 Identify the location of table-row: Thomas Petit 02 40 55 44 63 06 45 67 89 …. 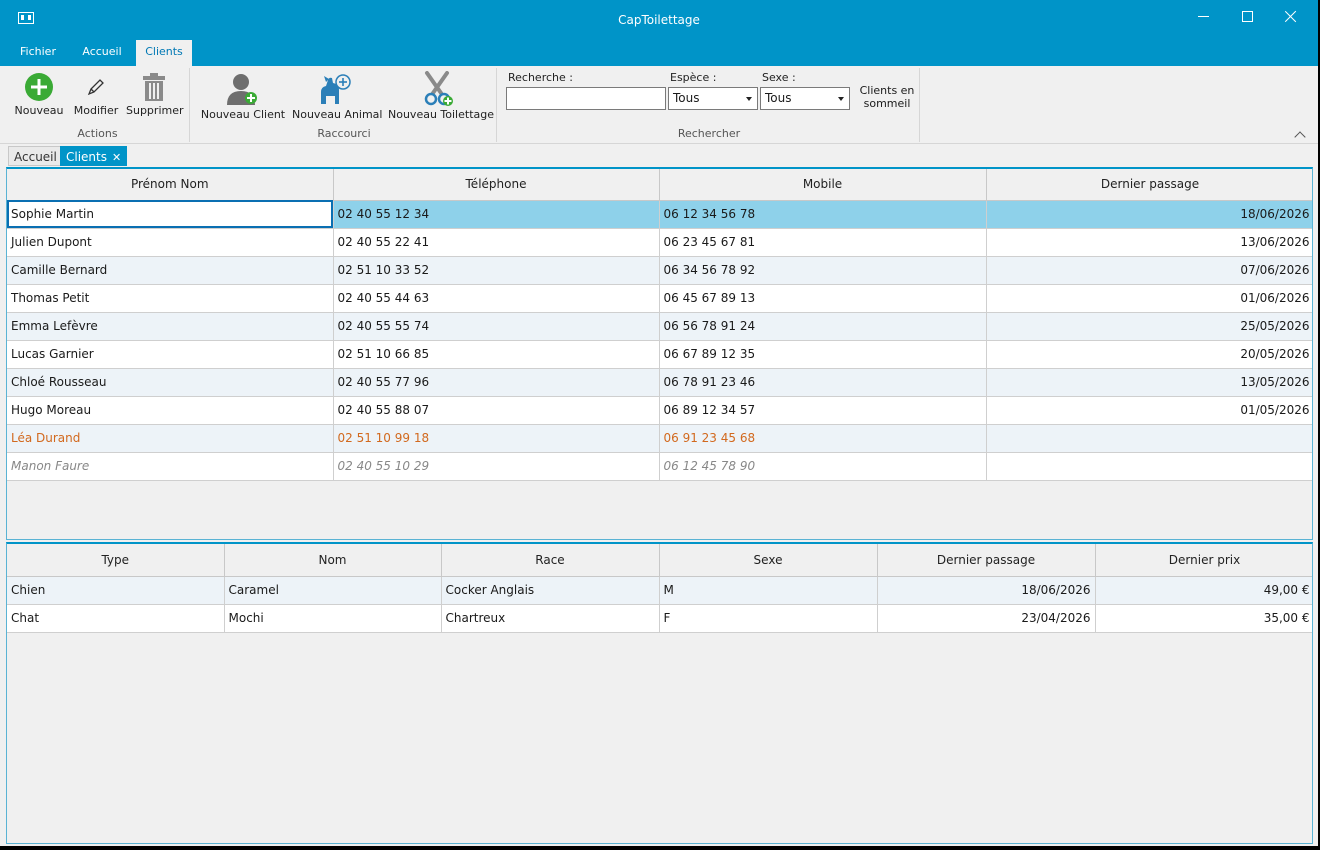
(659, 298).